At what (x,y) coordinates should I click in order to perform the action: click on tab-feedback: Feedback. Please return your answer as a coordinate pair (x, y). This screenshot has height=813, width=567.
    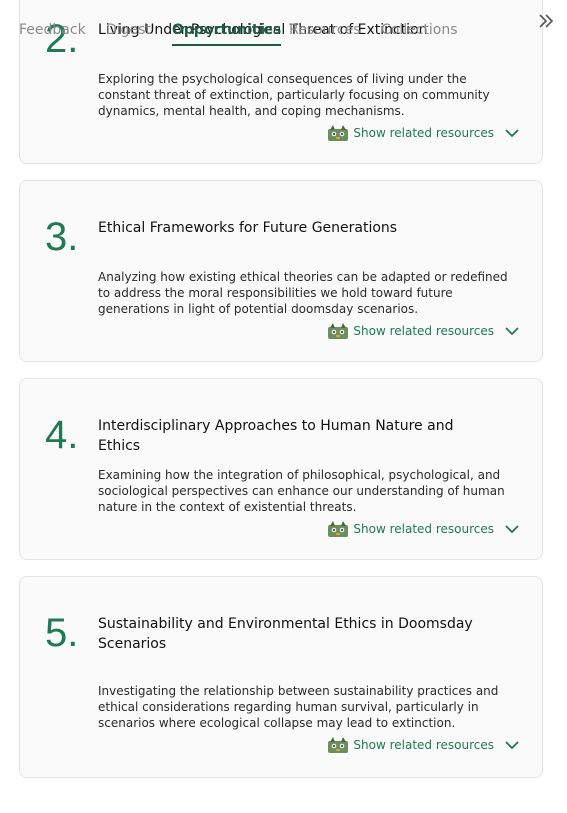
    Looking at the image, I should click on (52, 33).